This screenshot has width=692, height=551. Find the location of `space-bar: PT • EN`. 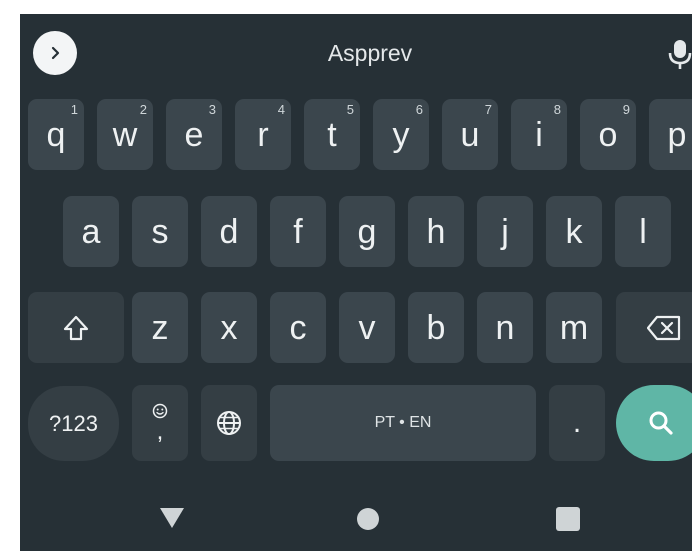

space-bar: PT • EN is located at coordinates (403, 423).